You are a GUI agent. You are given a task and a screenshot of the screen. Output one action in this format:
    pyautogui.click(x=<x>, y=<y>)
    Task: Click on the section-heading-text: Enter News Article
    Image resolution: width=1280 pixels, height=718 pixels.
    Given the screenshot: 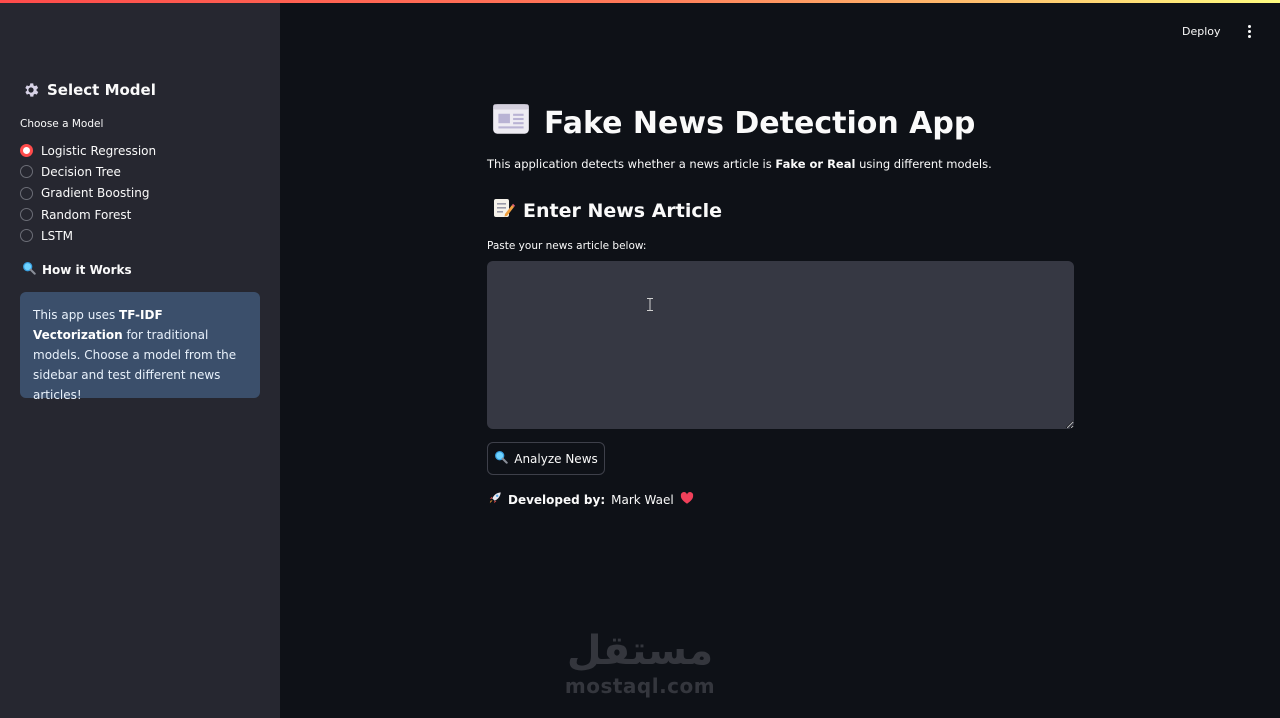 What is the action you would take?
    pyautogui.click(x=623, y=210)
    